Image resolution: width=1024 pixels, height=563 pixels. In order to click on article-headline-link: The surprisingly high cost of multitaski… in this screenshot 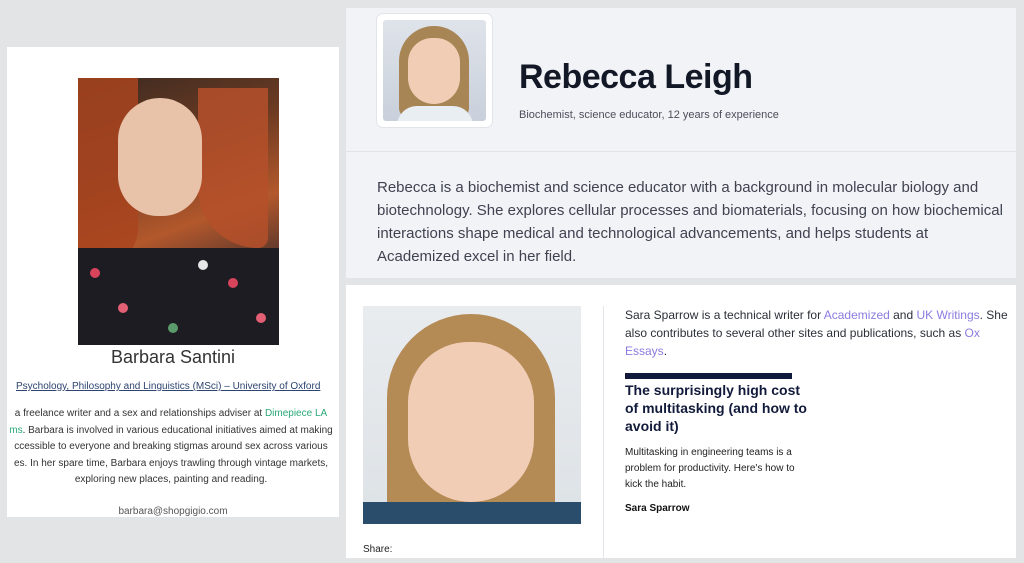, I will do `click(717, 408)`.